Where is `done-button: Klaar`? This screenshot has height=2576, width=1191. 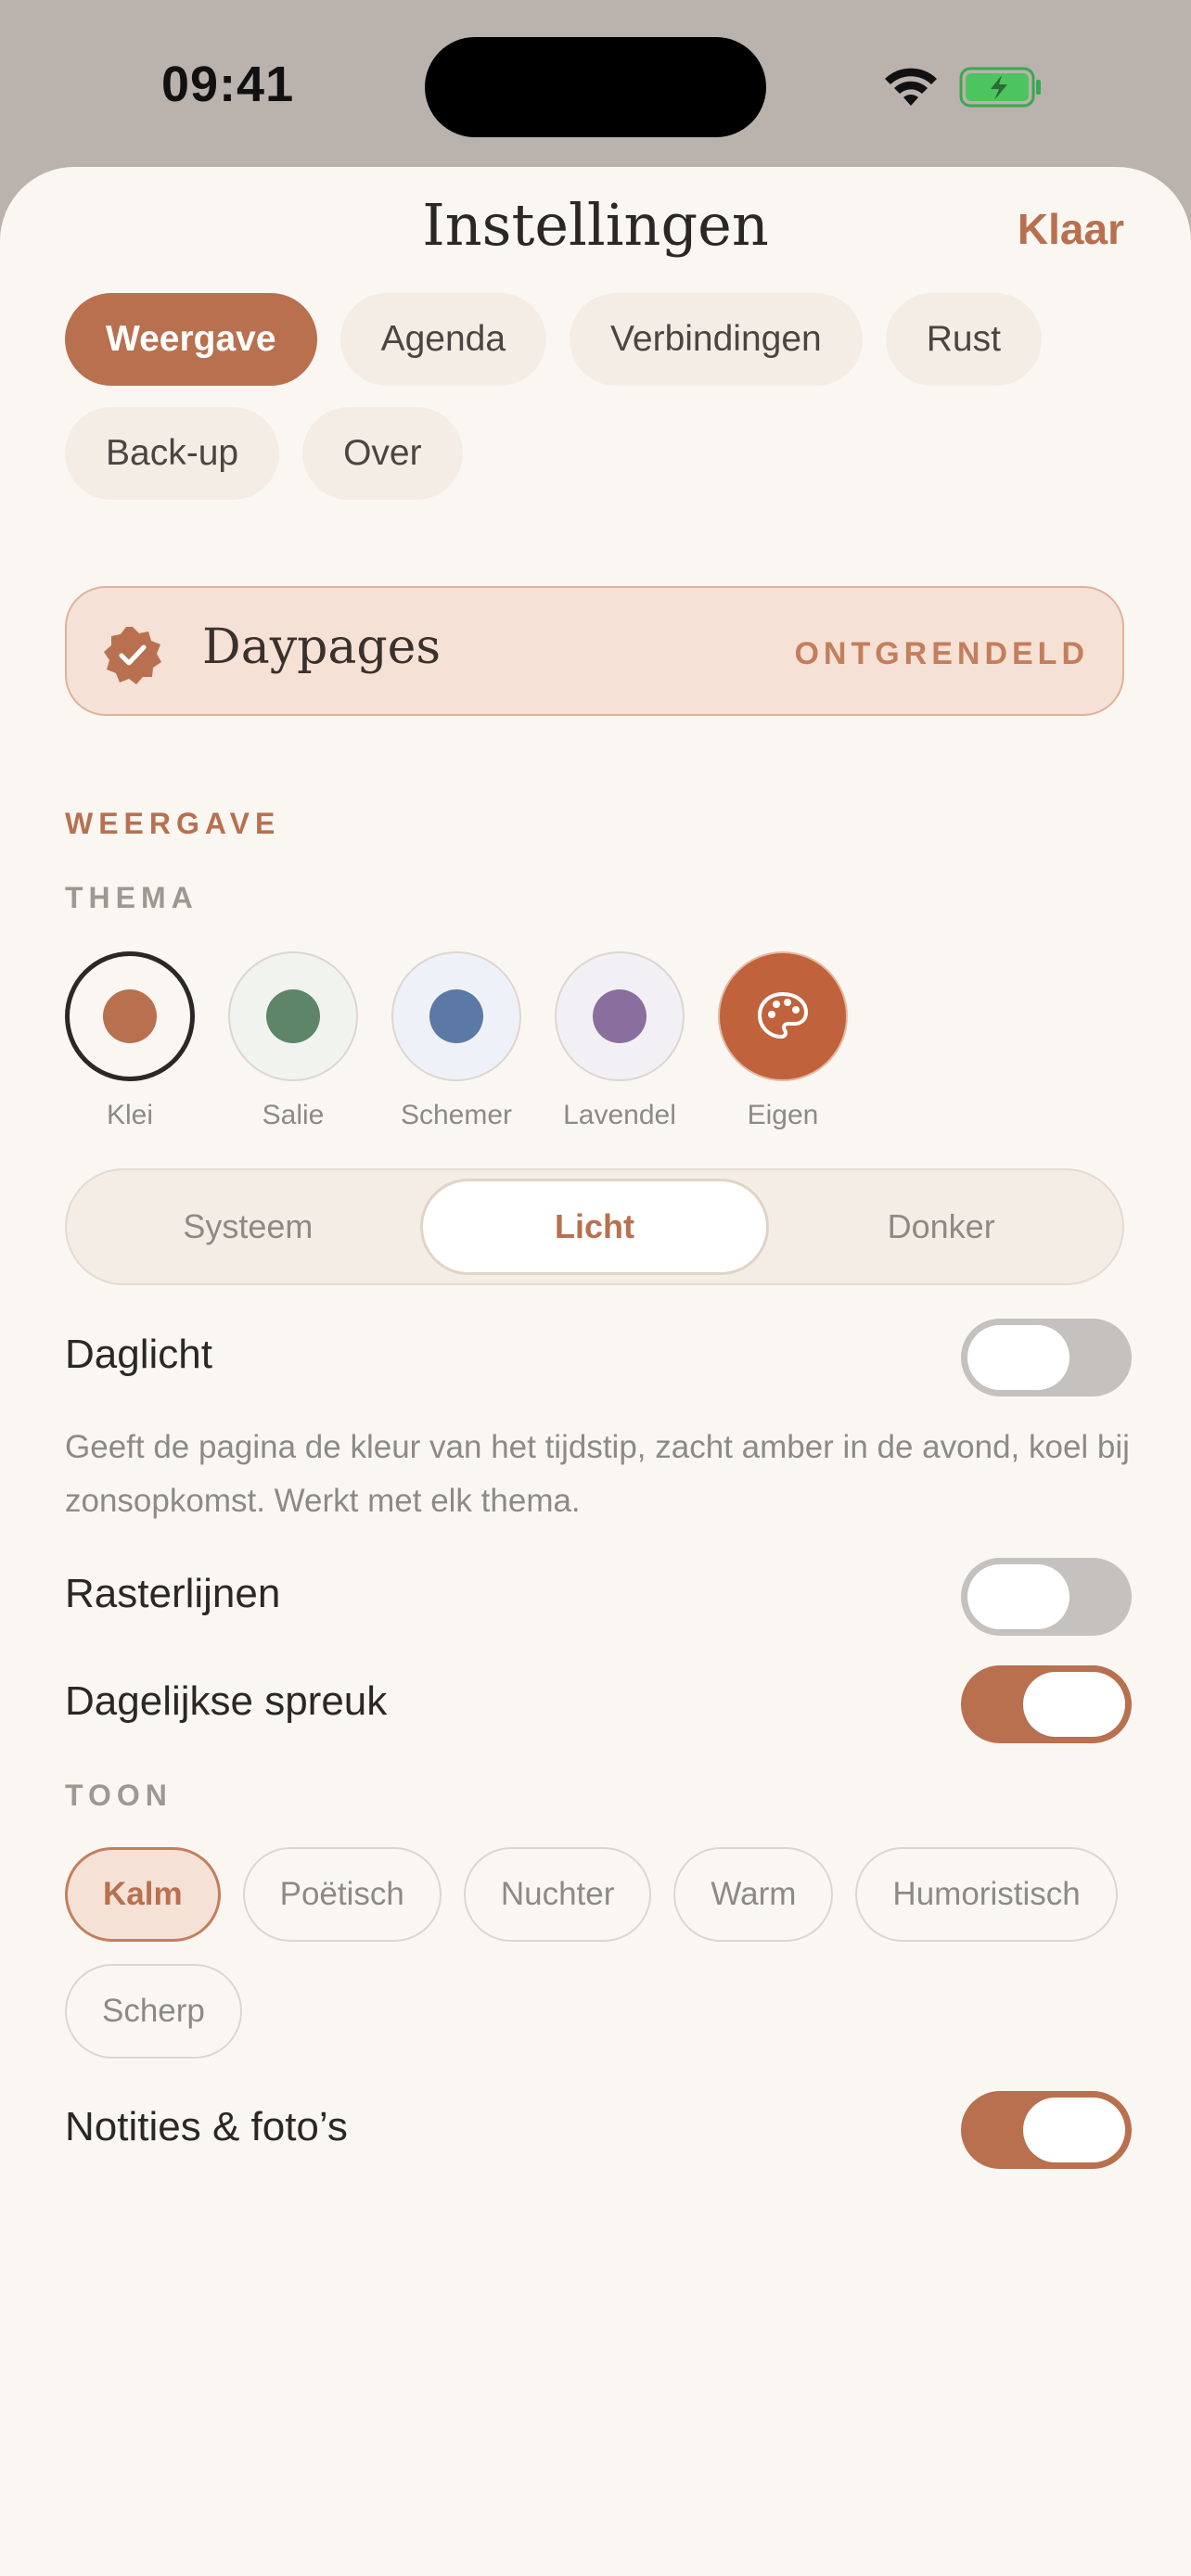
done-button: Klaar is located at coordinates (1071, 229).